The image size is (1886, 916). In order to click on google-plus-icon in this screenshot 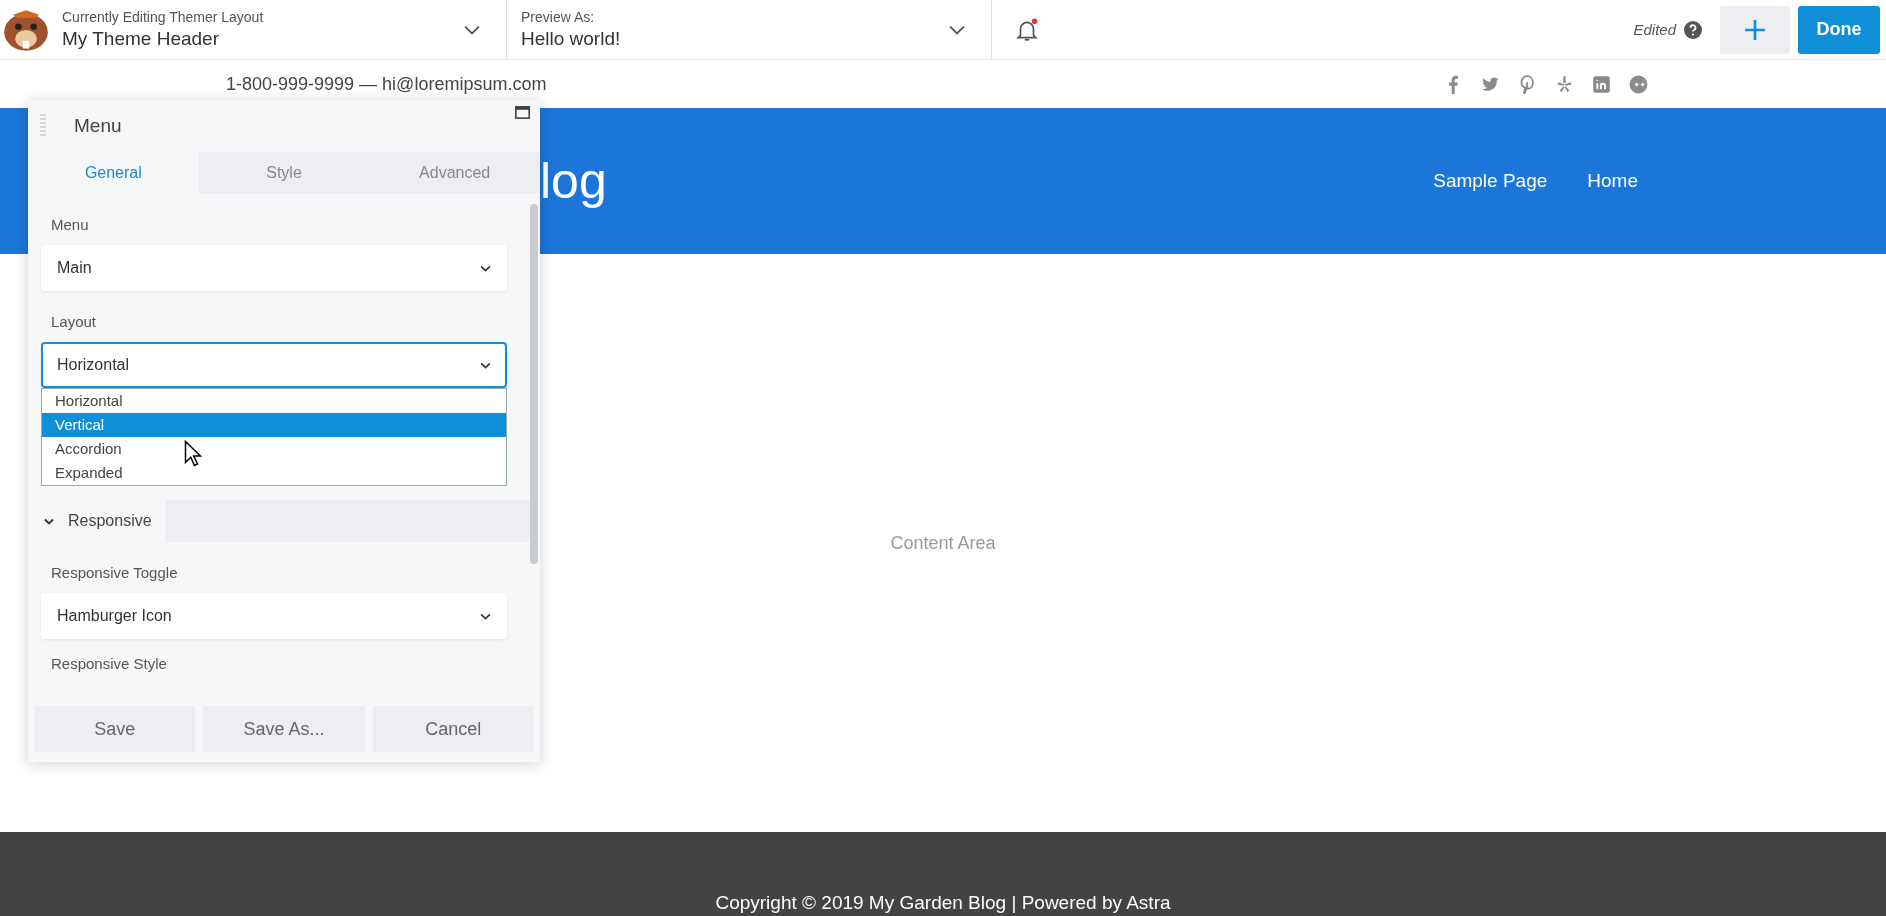, I will do `click(1638, 84)`.